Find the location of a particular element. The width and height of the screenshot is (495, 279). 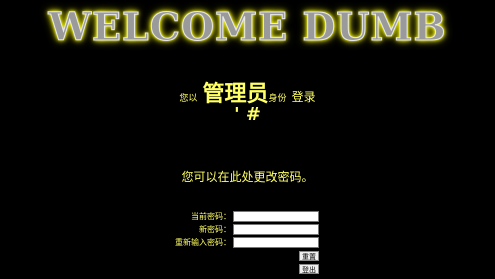

confirm-password-input is located at coordinates (276, 242).